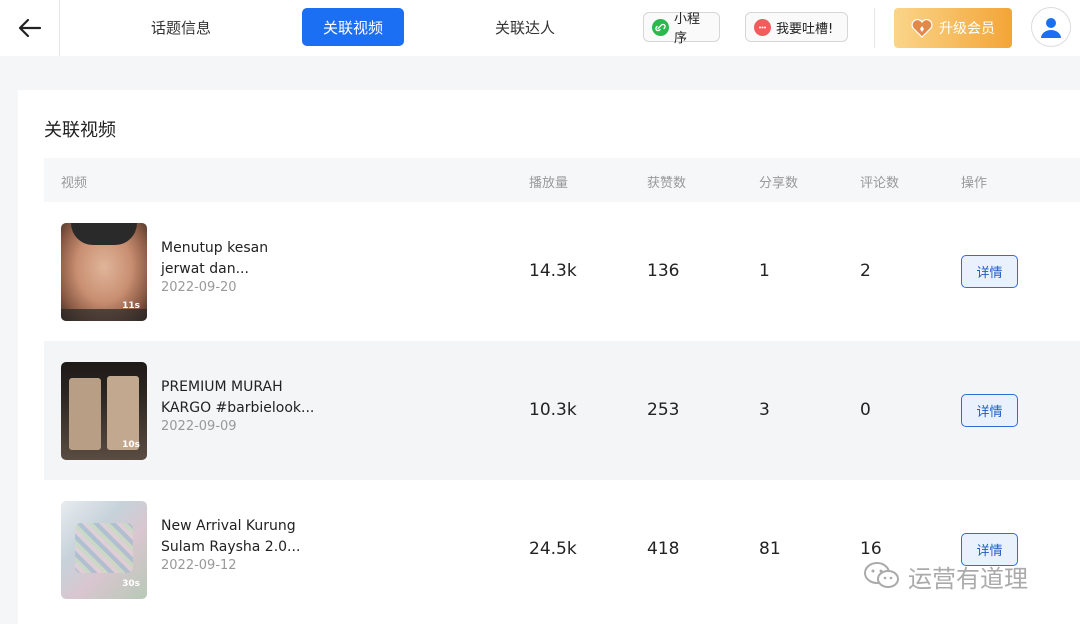 This screenshot has height=624, width=1080. I want to click on mini-program-button: 小程序, so click(681, 29).